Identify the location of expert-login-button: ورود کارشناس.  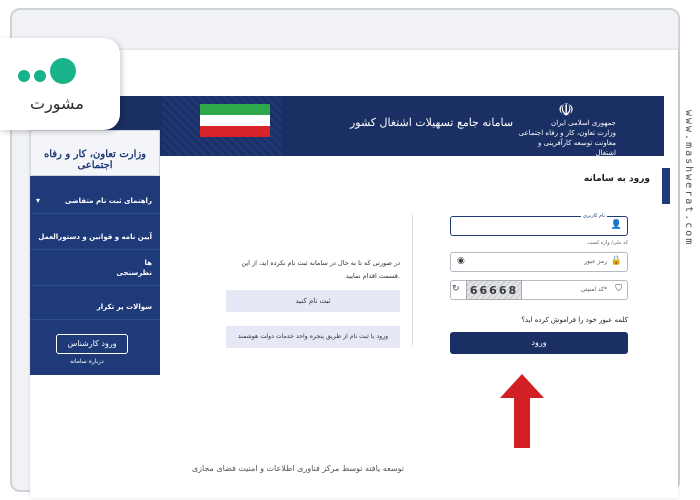
(92, 344).